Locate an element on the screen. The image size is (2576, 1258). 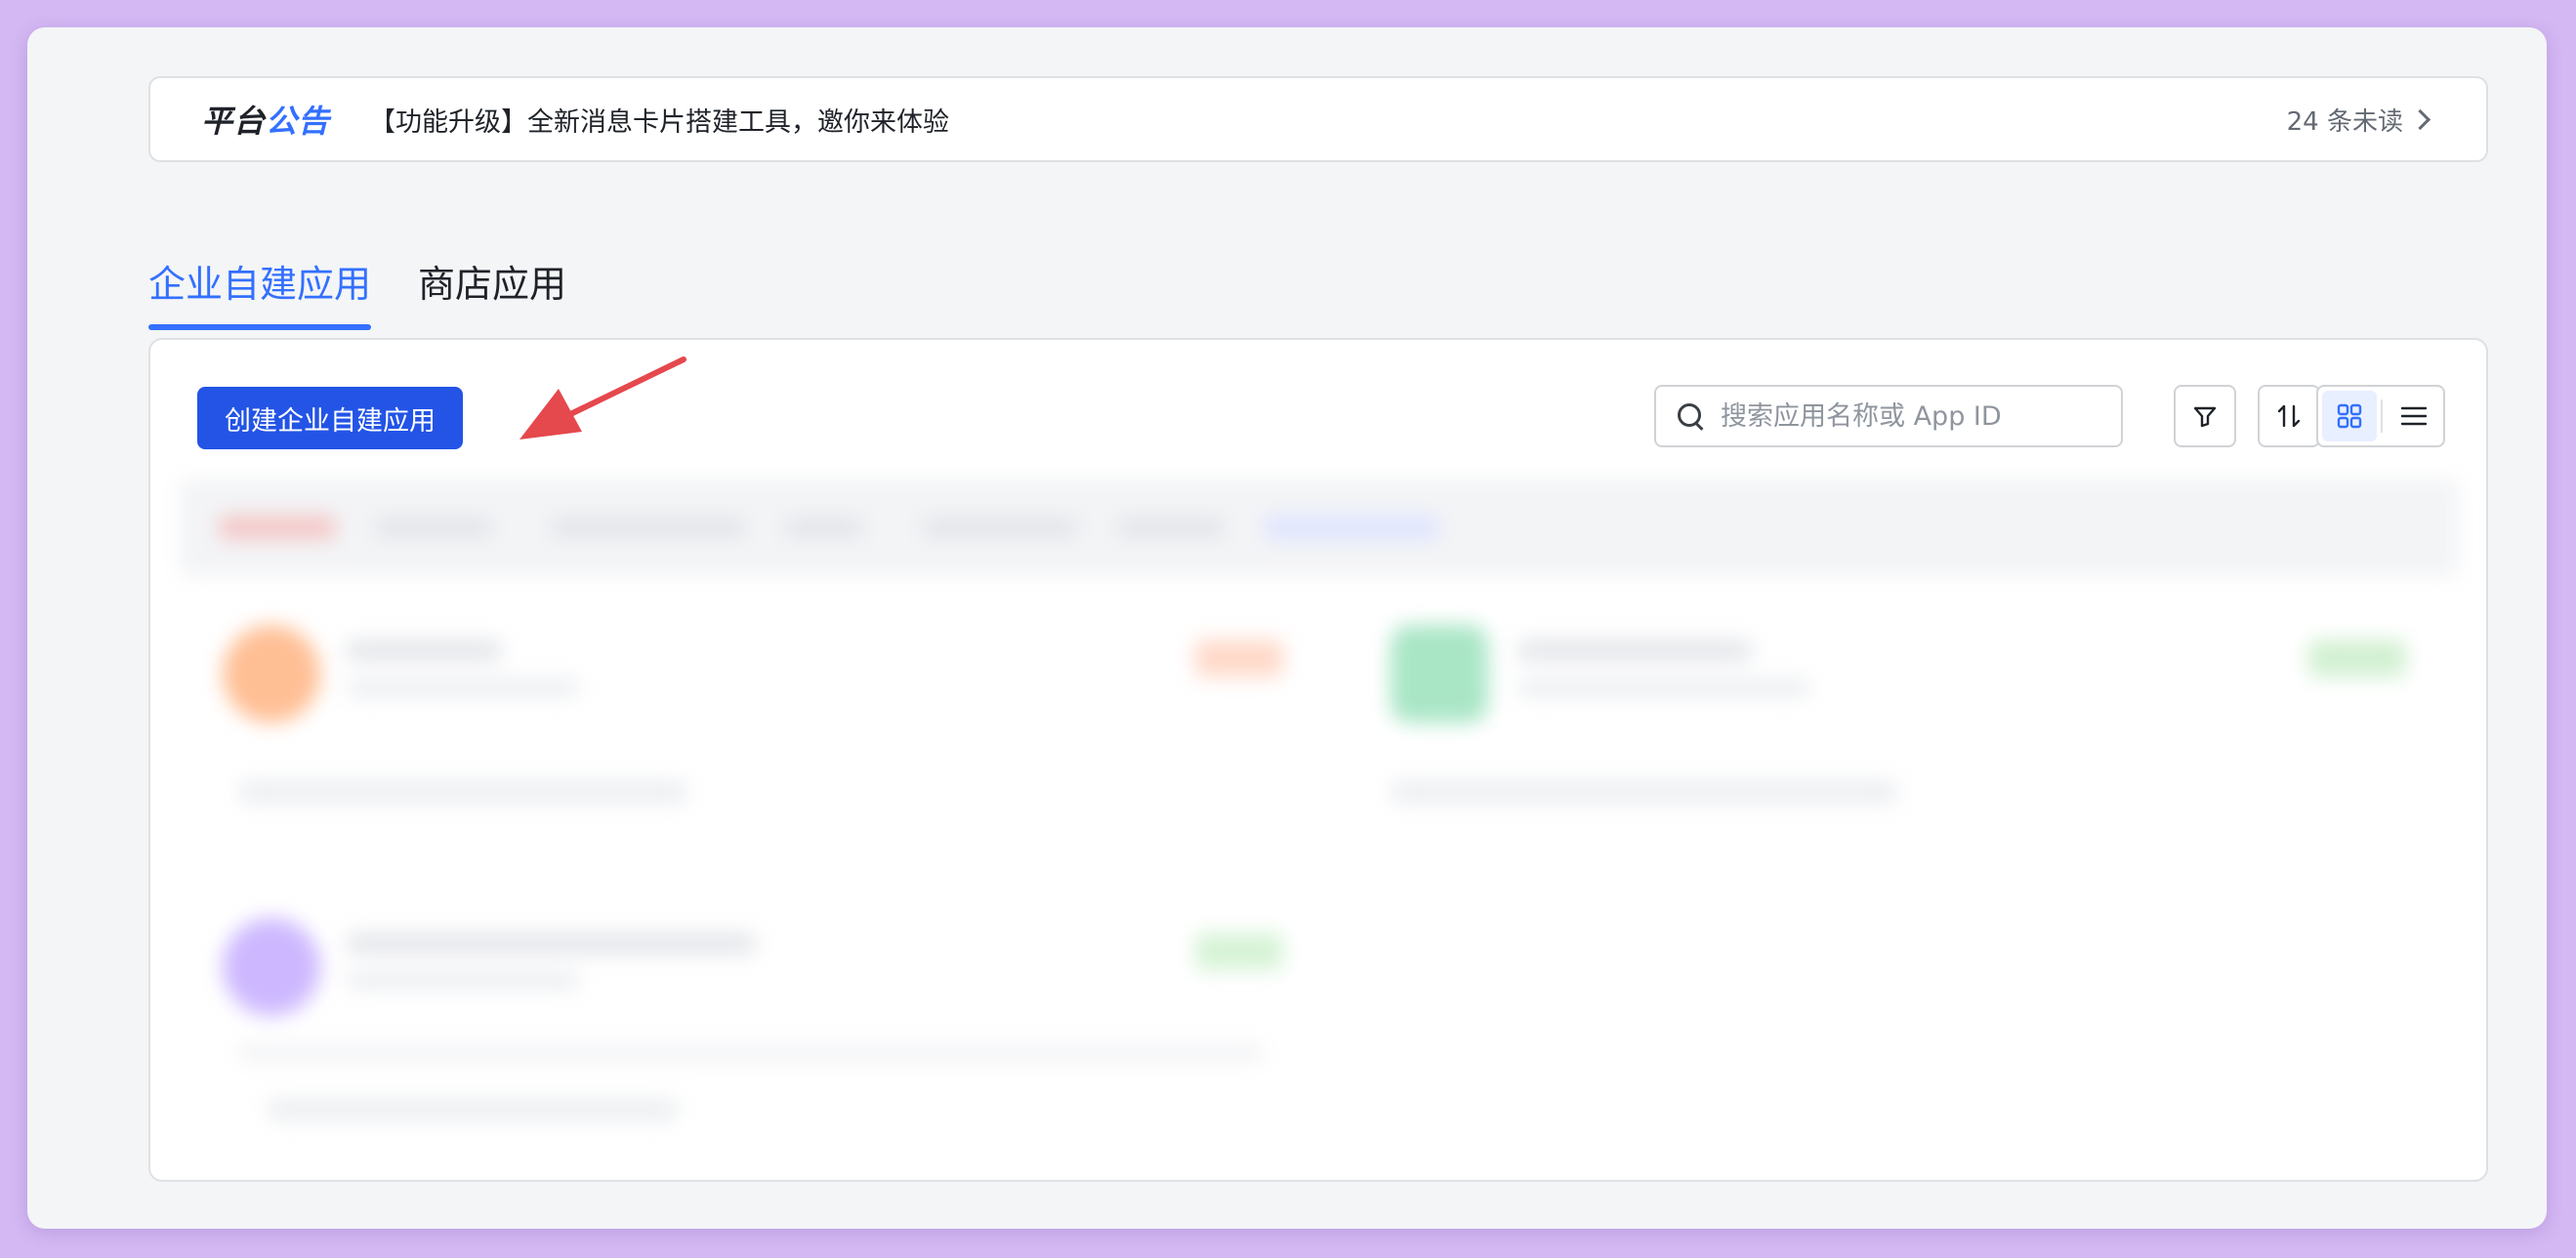
sort-icon is located at coordinates (2289, 416).